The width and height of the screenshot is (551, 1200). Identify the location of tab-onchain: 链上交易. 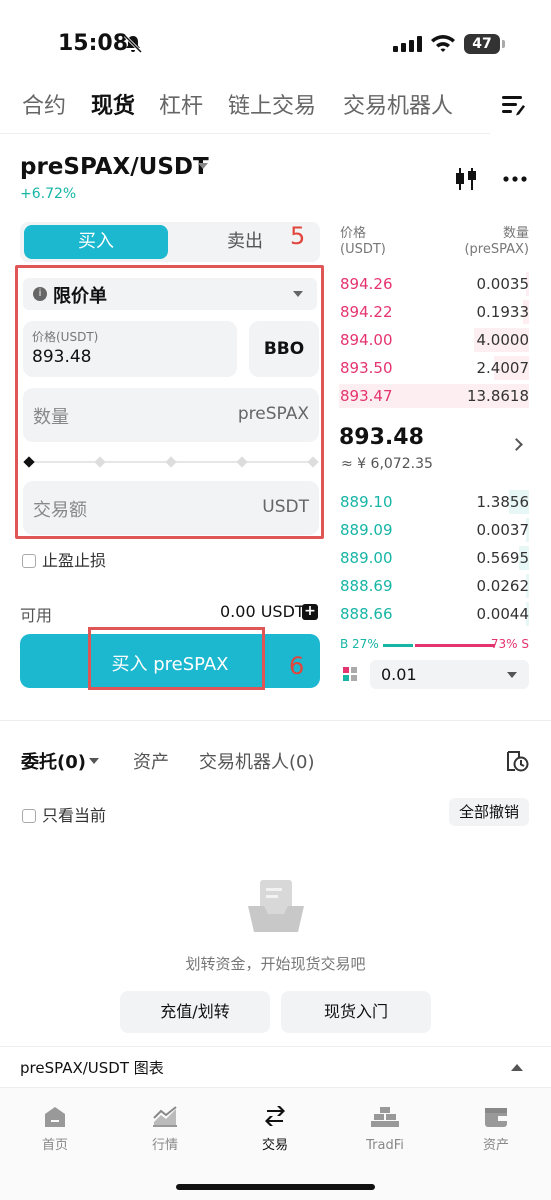
(272, 104).